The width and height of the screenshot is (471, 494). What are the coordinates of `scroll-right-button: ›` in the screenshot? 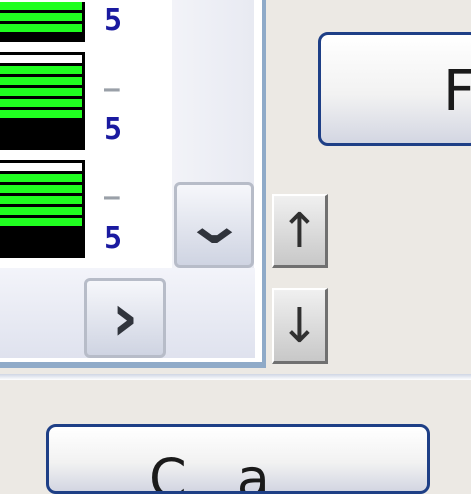 It's located at (125, 318).